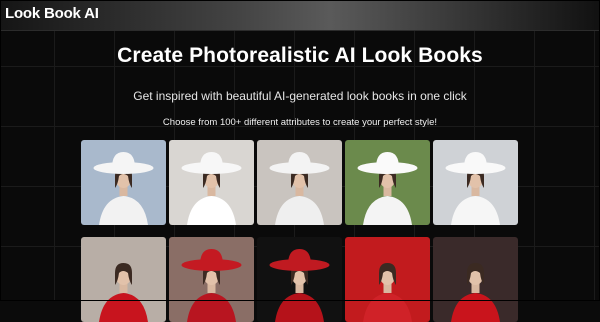 This screenshot has height=322, width=600. Describe the element at coordinates (300, 55) in the screenshot. I see `hero-title: Create Photorealistic AI Look Books` at that location.